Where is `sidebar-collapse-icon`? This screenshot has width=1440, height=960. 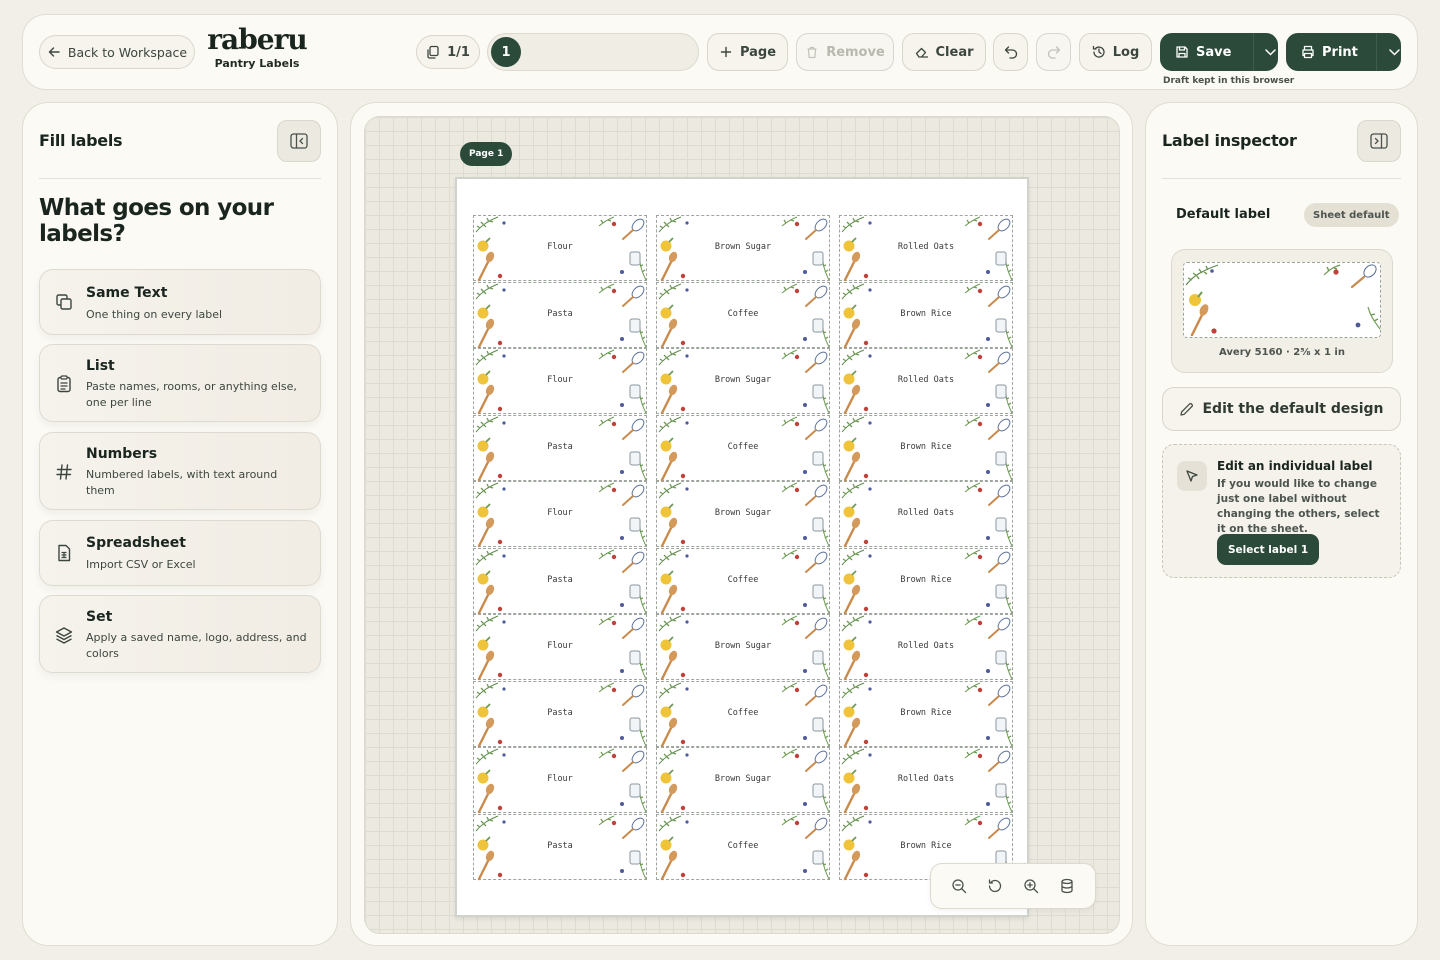
sidebar-collapse-icon is located at coordinates (299, 141).